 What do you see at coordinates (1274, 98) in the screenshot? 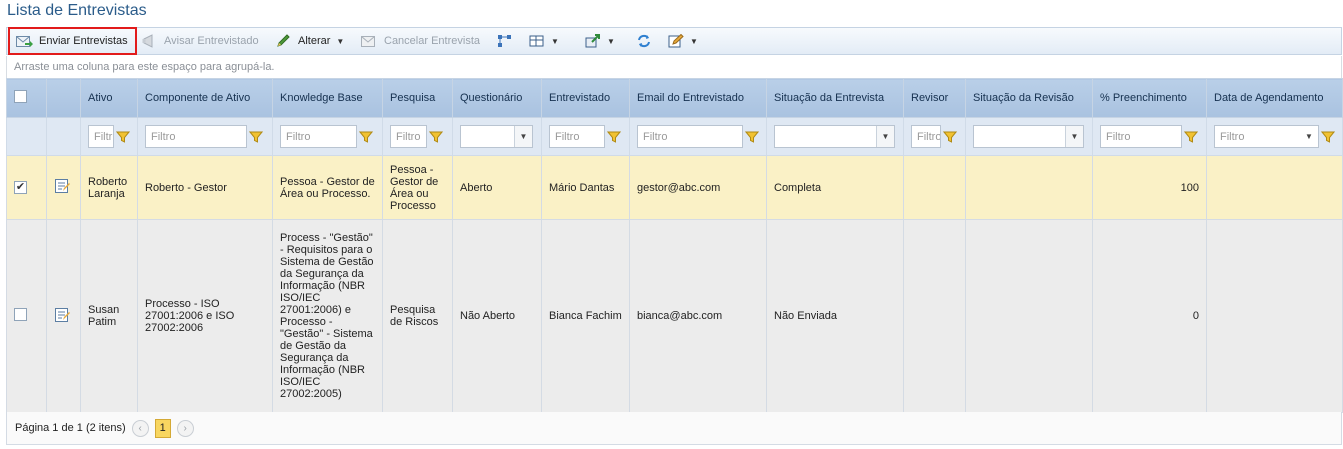
I see `col-header-agendamento: Data de Agendamento` at bounding box center [1274, 98].